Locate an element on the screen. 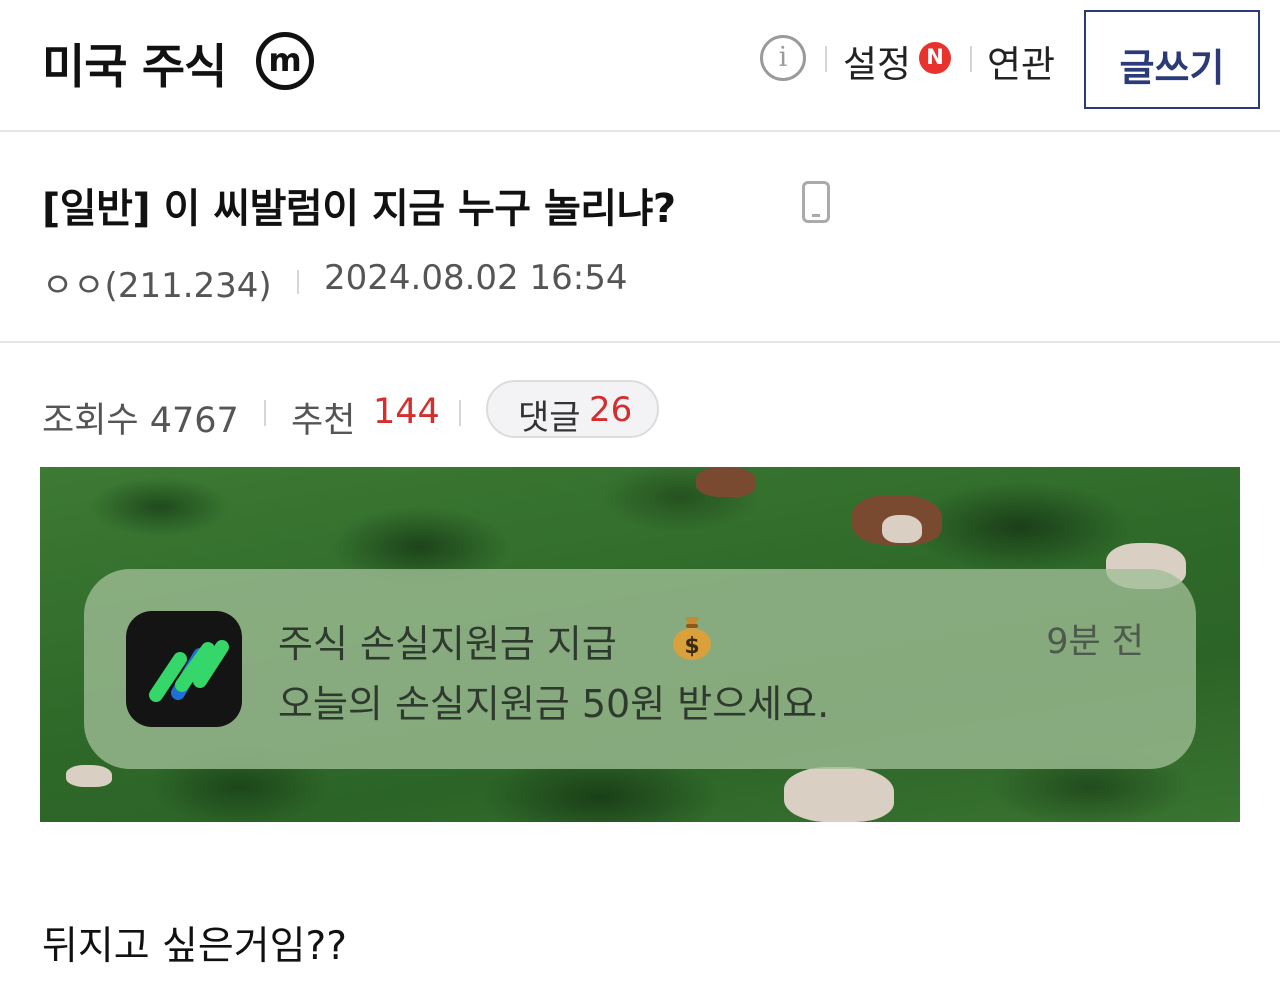 The height and width of the screenshot is (993, 1280). view-count: 조회수 4767 is located at coordinates (140, 421).